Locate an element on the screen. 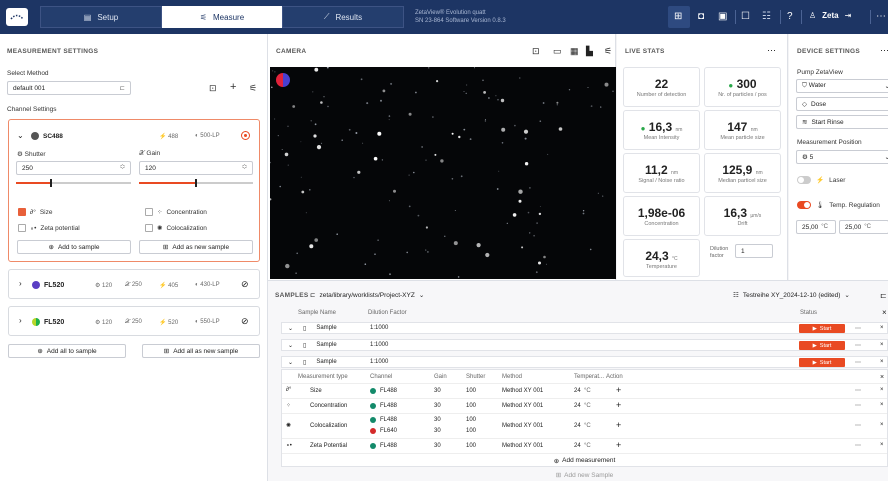  help-icon: ? is located at coordinates (790, 17).